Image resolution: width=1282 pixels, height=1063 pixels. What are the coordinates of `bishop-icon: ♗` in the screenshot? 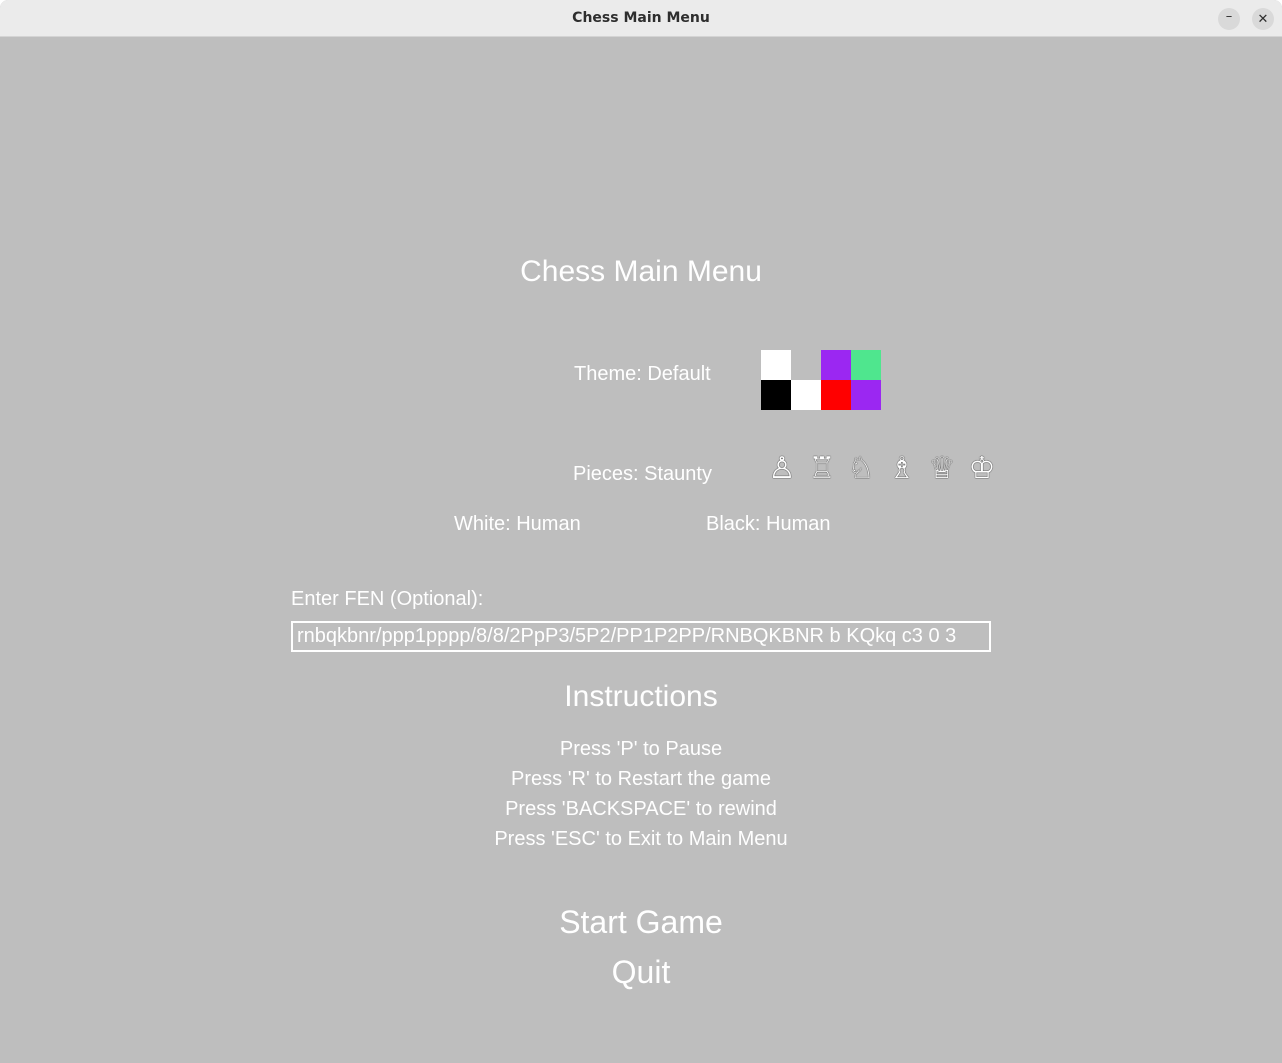 It's located at (902, 468).